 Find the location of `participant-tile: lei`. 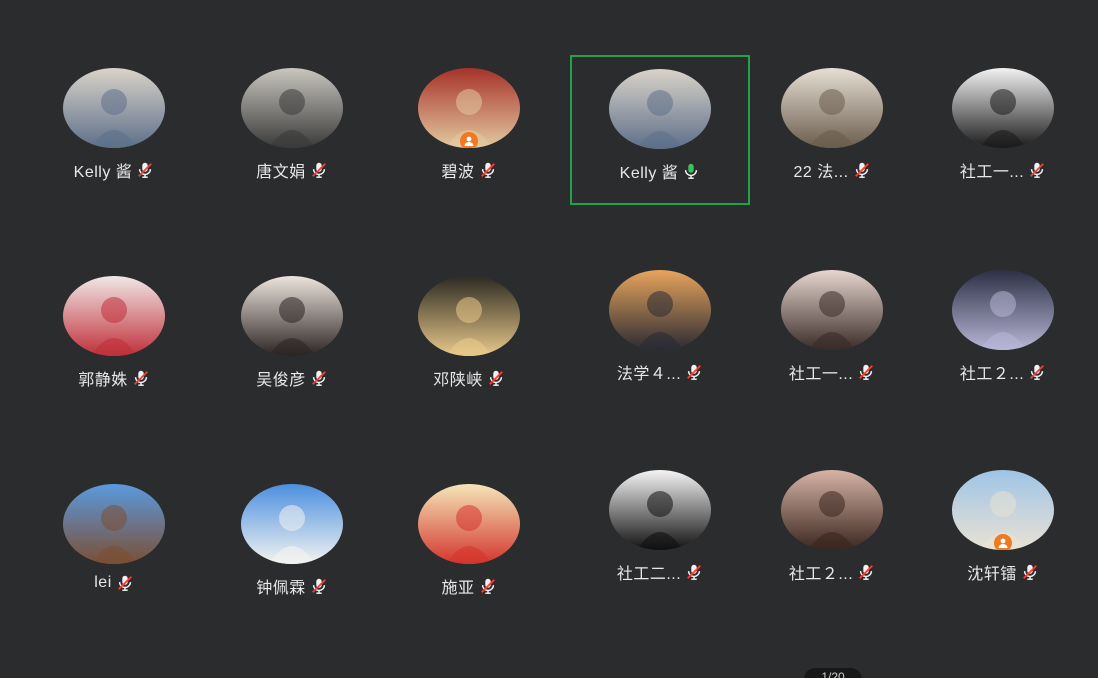

participant-tile: lei is located at coordinates (114, 538).